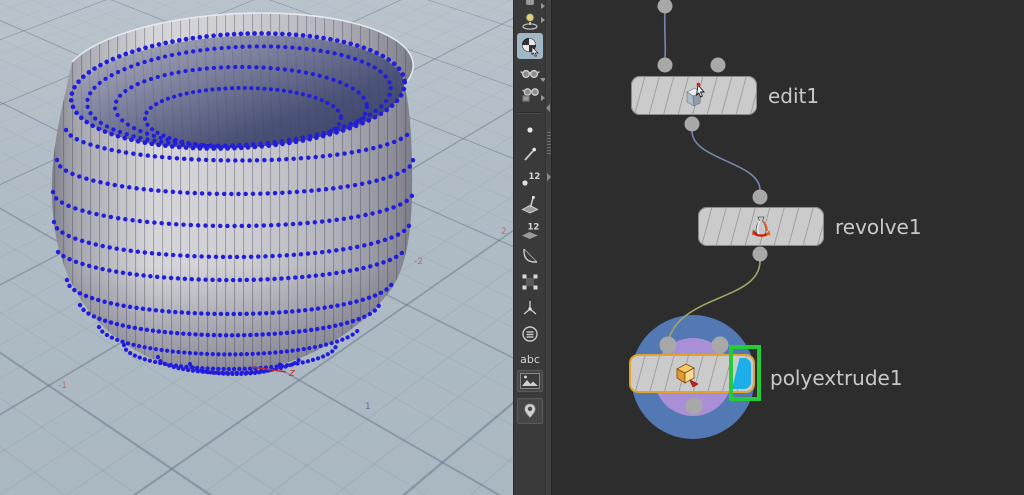 The image size is (1024, 495). Describe the element at coordinates (549, 177) in the screenshot. I see `collapse-right-icon` at that location.